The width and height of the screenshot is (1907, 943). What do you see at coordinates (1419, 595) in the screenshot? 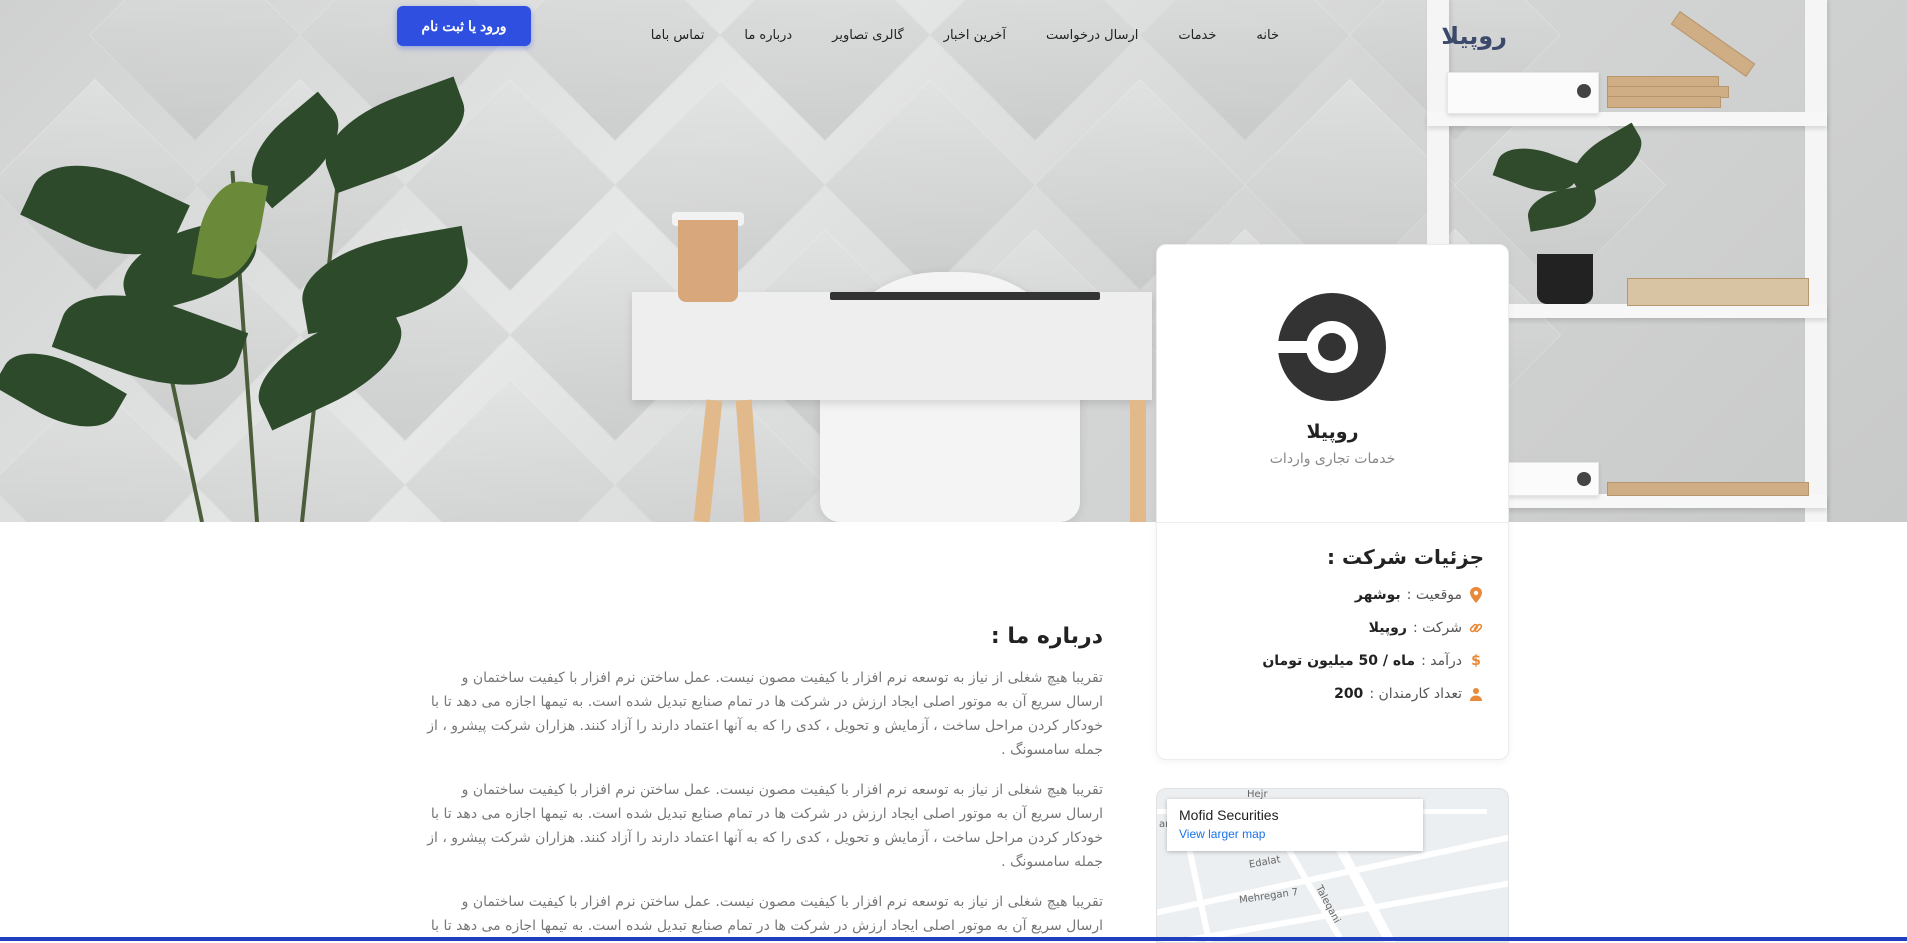
I see `detail-location: موقعیت : بوشهر` at bounding box center [1419, 595].